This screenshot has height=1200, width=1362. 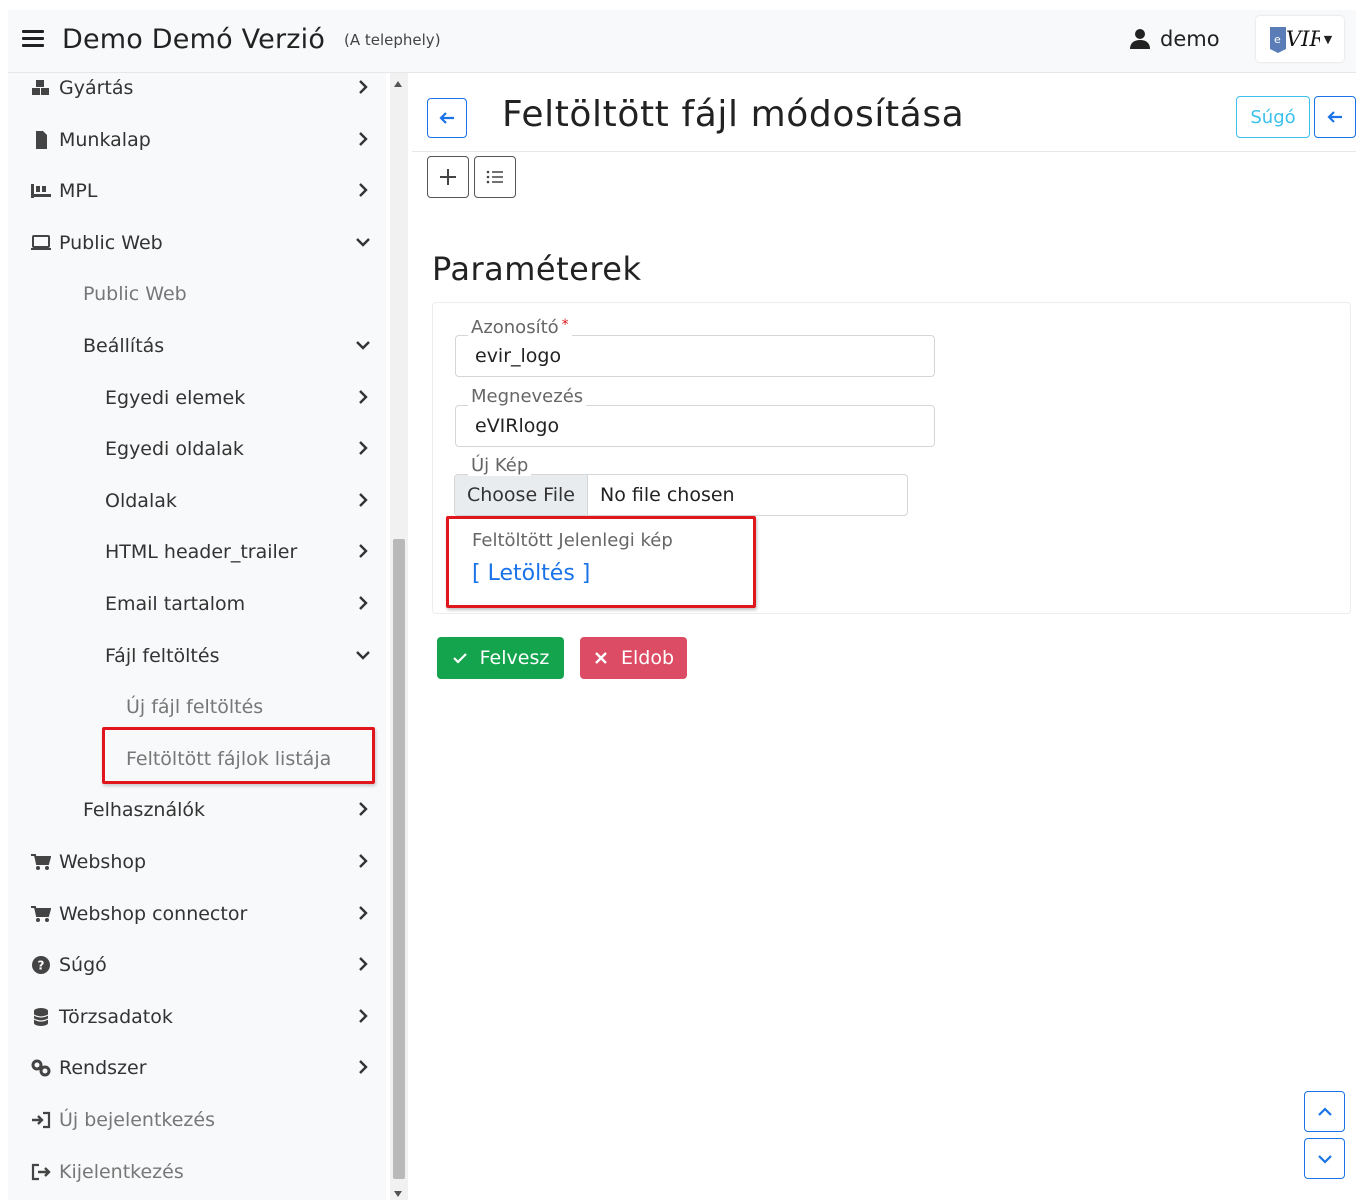 I want to click on name-field, so click(x=695, y=426).